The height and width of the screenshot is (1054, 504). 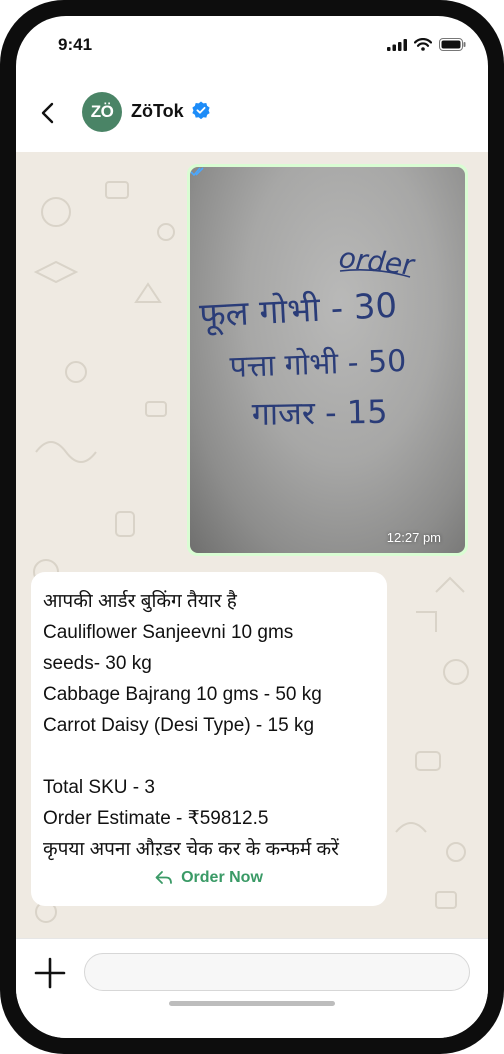 I want to click on input-bar, so click(x=252, y=988).